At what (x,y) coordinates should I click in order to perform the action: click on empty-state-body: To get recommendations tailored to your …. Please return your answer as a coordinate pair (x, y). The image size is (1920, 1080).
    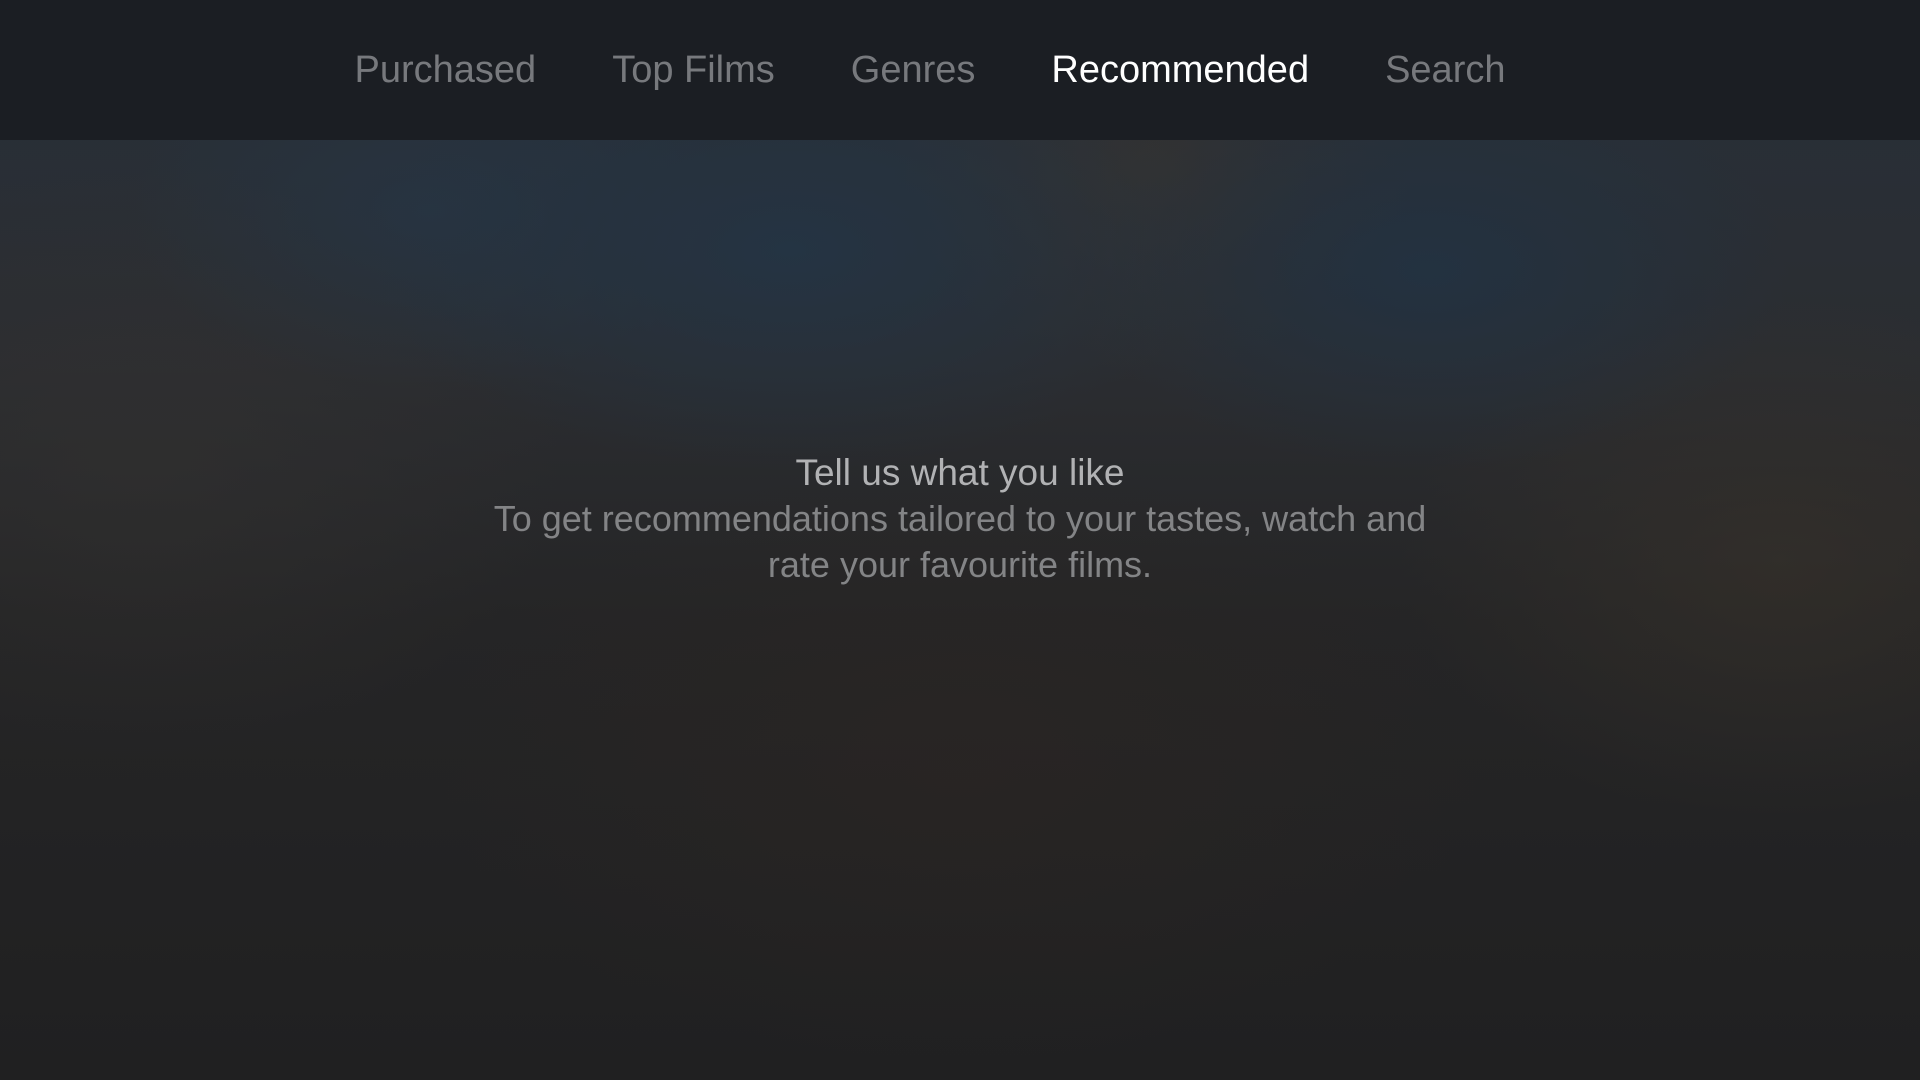
    Looking at the image, I should click on (960, 541).